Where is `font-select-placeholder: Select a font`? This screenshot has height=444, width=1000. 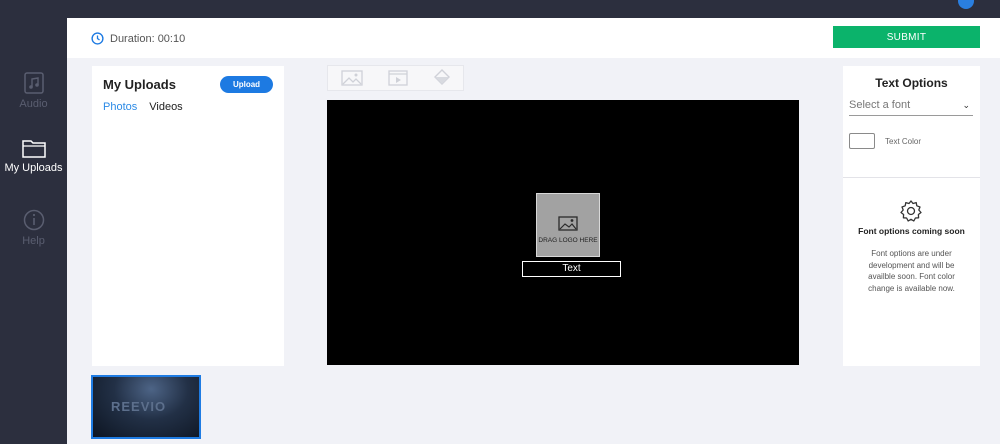 font-select-placeholder: Select a font is located at coordinates (880, 105).